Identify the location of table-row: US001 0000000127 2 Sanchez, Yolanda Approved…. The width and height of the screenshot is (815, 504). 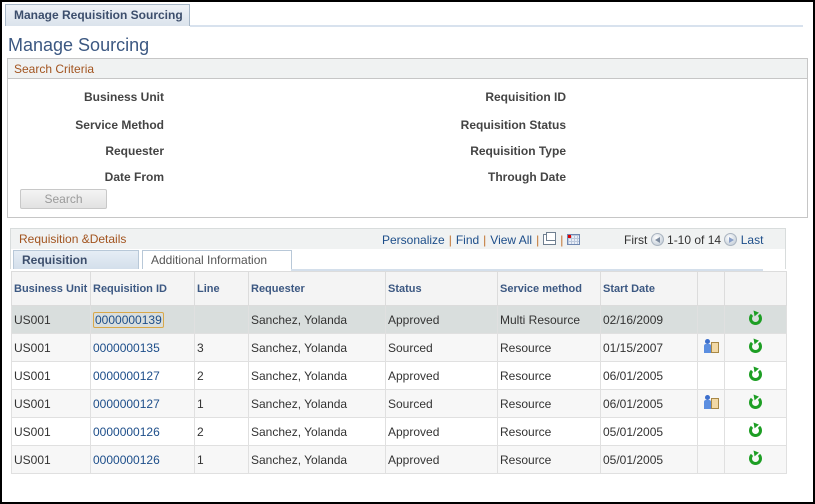
(399, 375).